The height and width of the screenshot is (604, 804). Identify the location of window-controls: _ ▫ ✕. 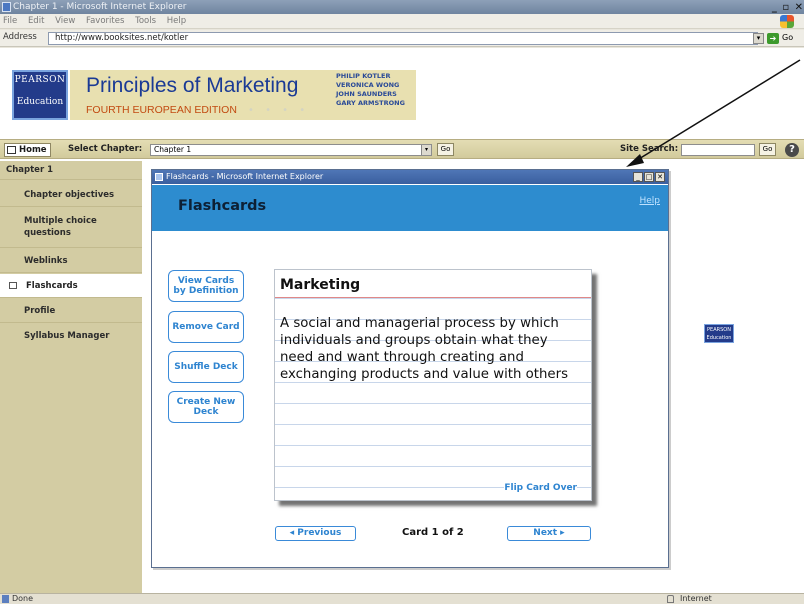
(788, 8).